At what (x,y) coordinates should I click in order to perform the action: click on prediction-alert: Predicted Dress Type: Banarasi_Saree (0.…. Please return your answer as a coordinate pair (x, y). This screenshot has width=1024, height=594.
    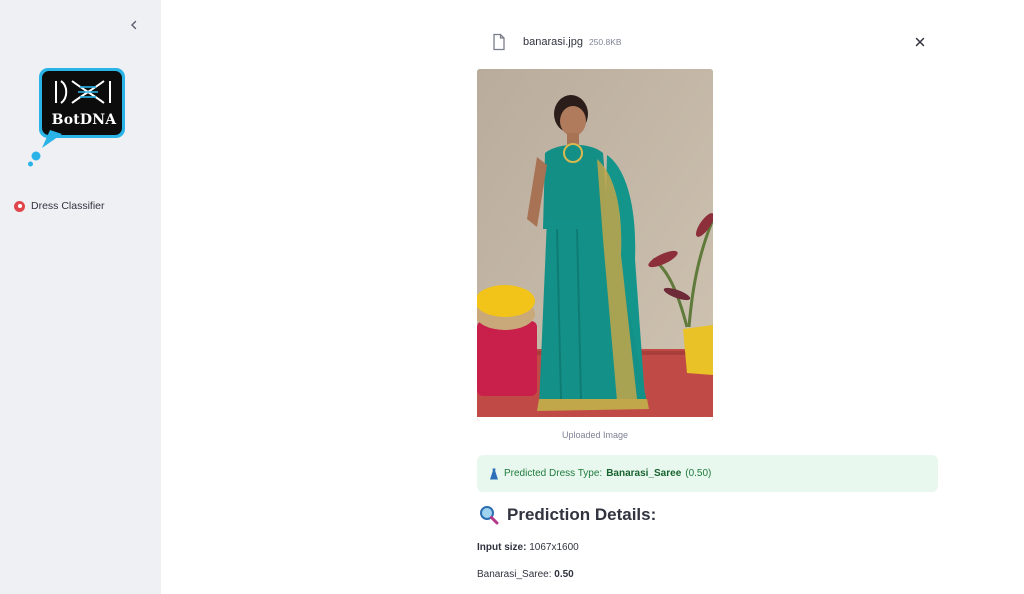
    Looking at the image, I should click on (707, 473).